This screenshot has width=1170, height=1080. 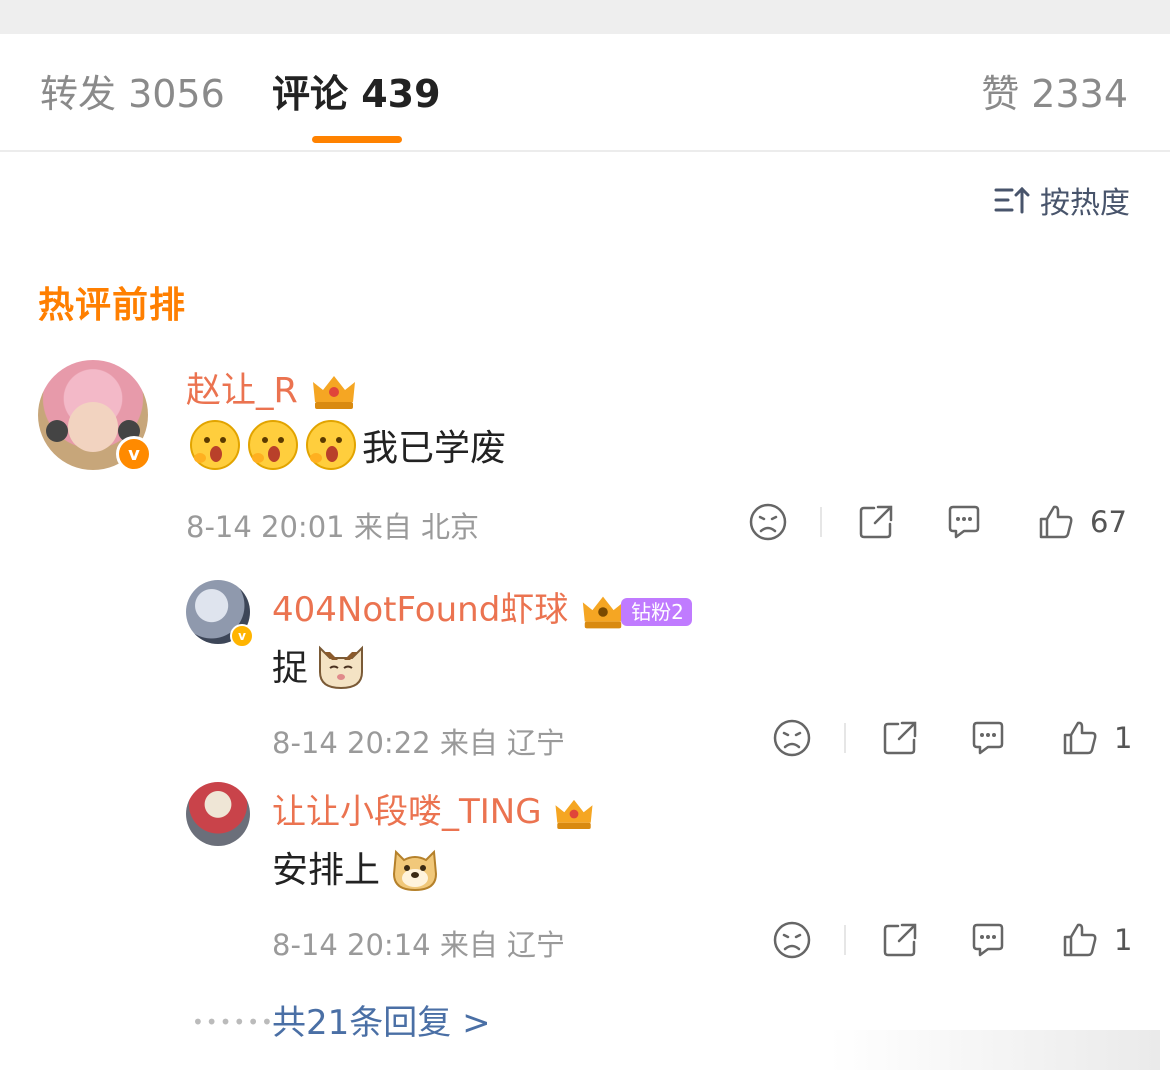 I want to click on like-count: 67, so click(x=1108, y=522).